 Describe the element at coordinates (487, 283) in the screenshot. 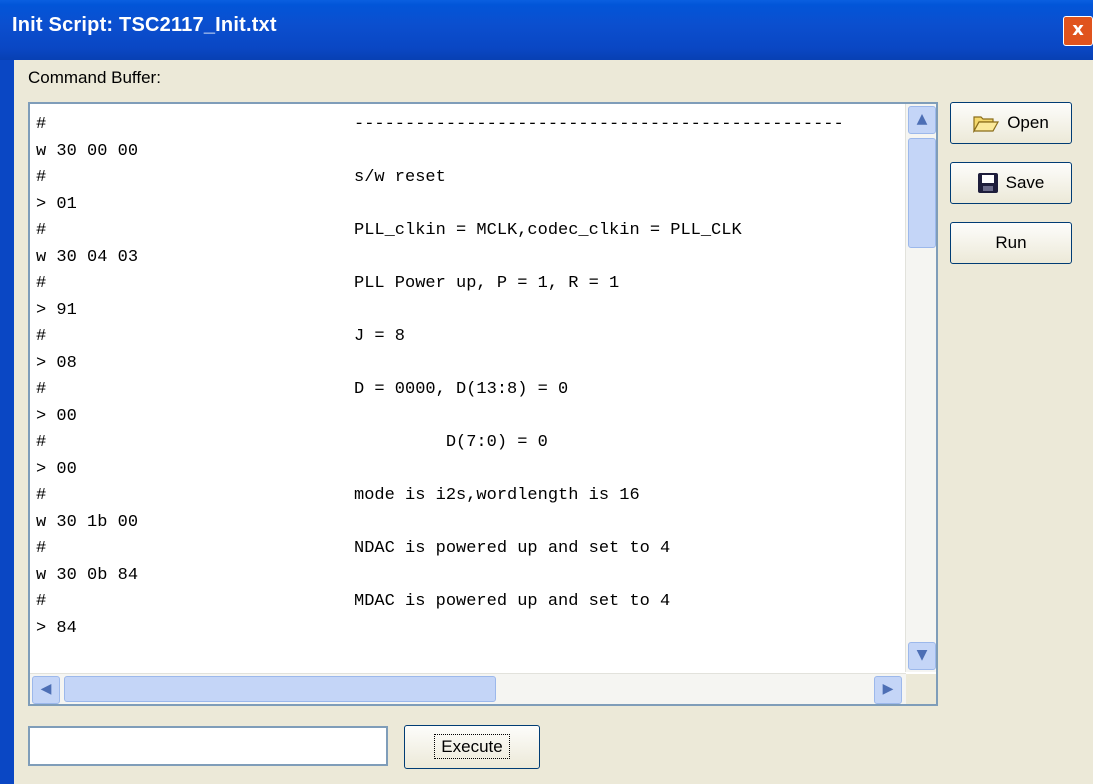

I see `script-comment: PLL Power up, P = 1, R = 1` at that location.